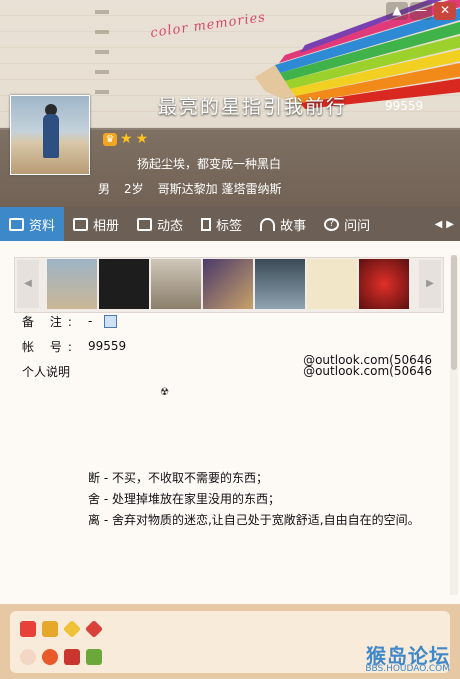  Describe the element at coordinates (81, 224) in the screenshot. I see `photo-album-icon` at that location.